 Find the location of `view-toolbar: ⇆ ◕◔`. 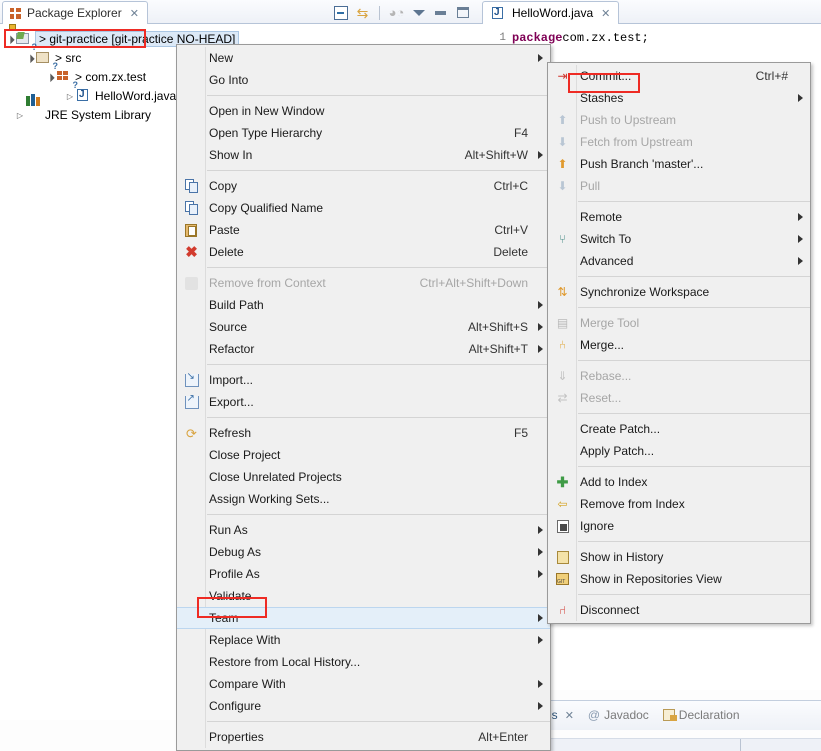

view-toolbar: ⇆ ◕◔ is located at coordinates (401, 12).